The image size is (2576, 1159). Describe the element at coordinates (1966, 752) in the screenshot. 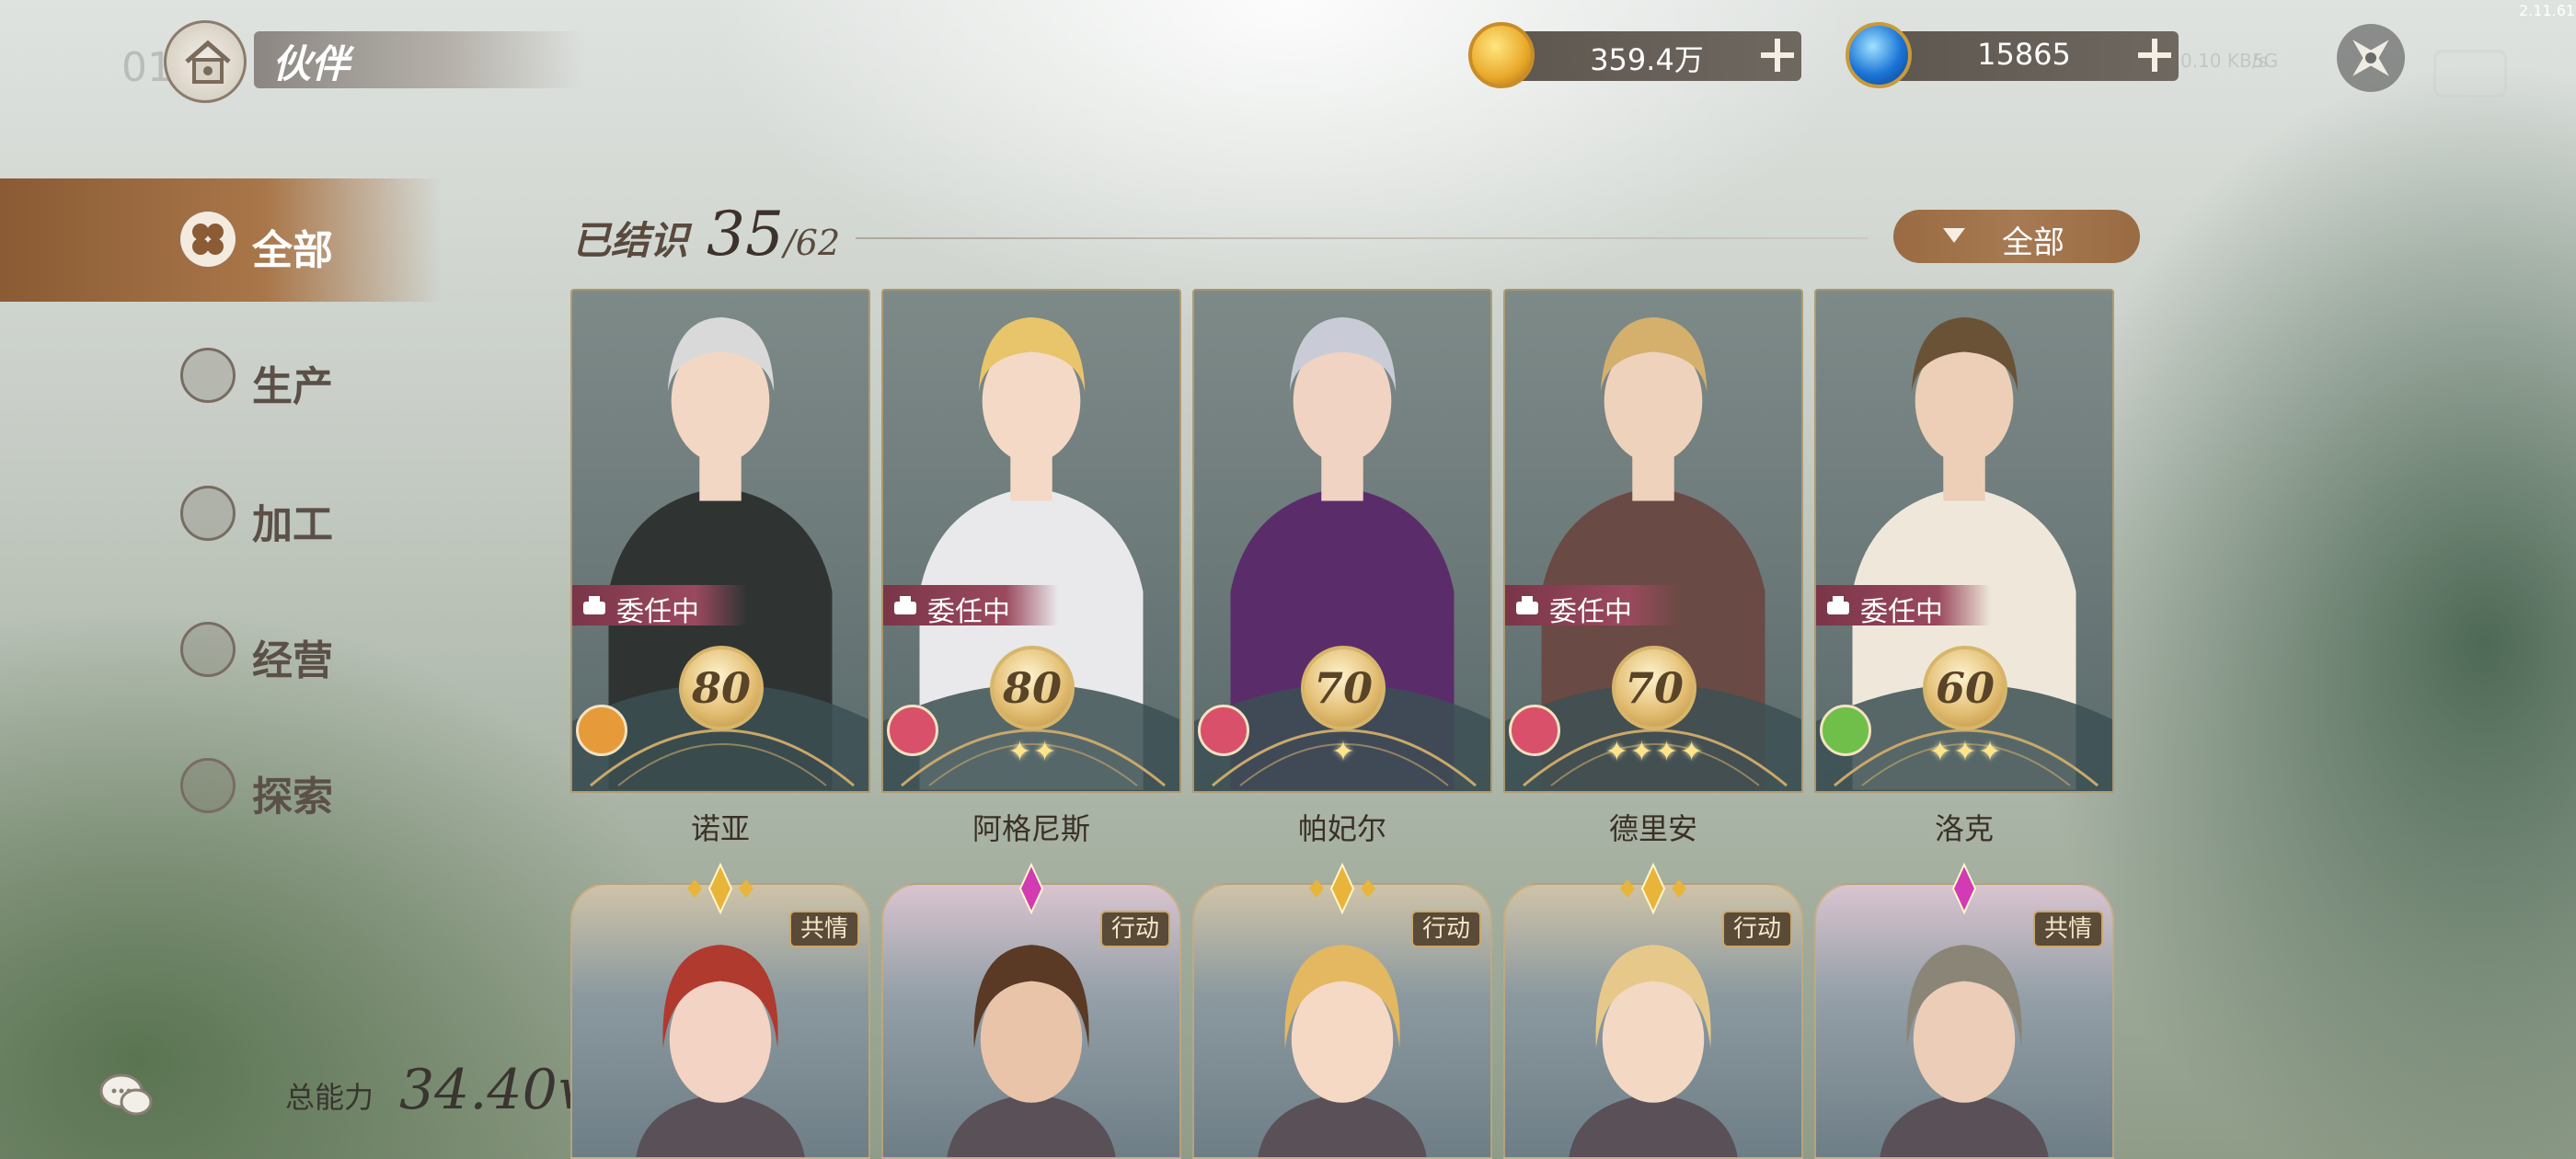

I see `star-rating: ✦✦✦` at that location.